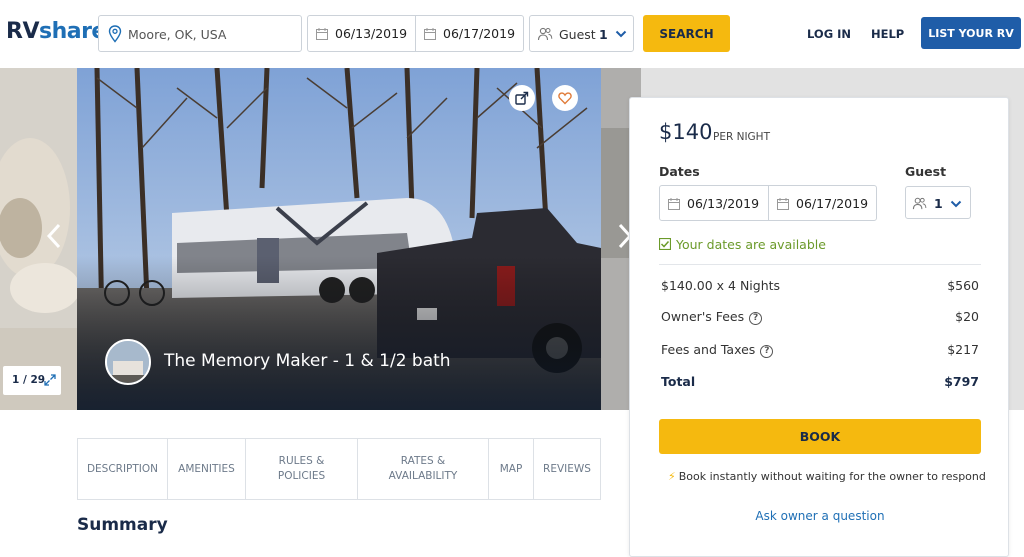  I want to click on ask-owner-link: Ask owner a question, so click(820, 516).